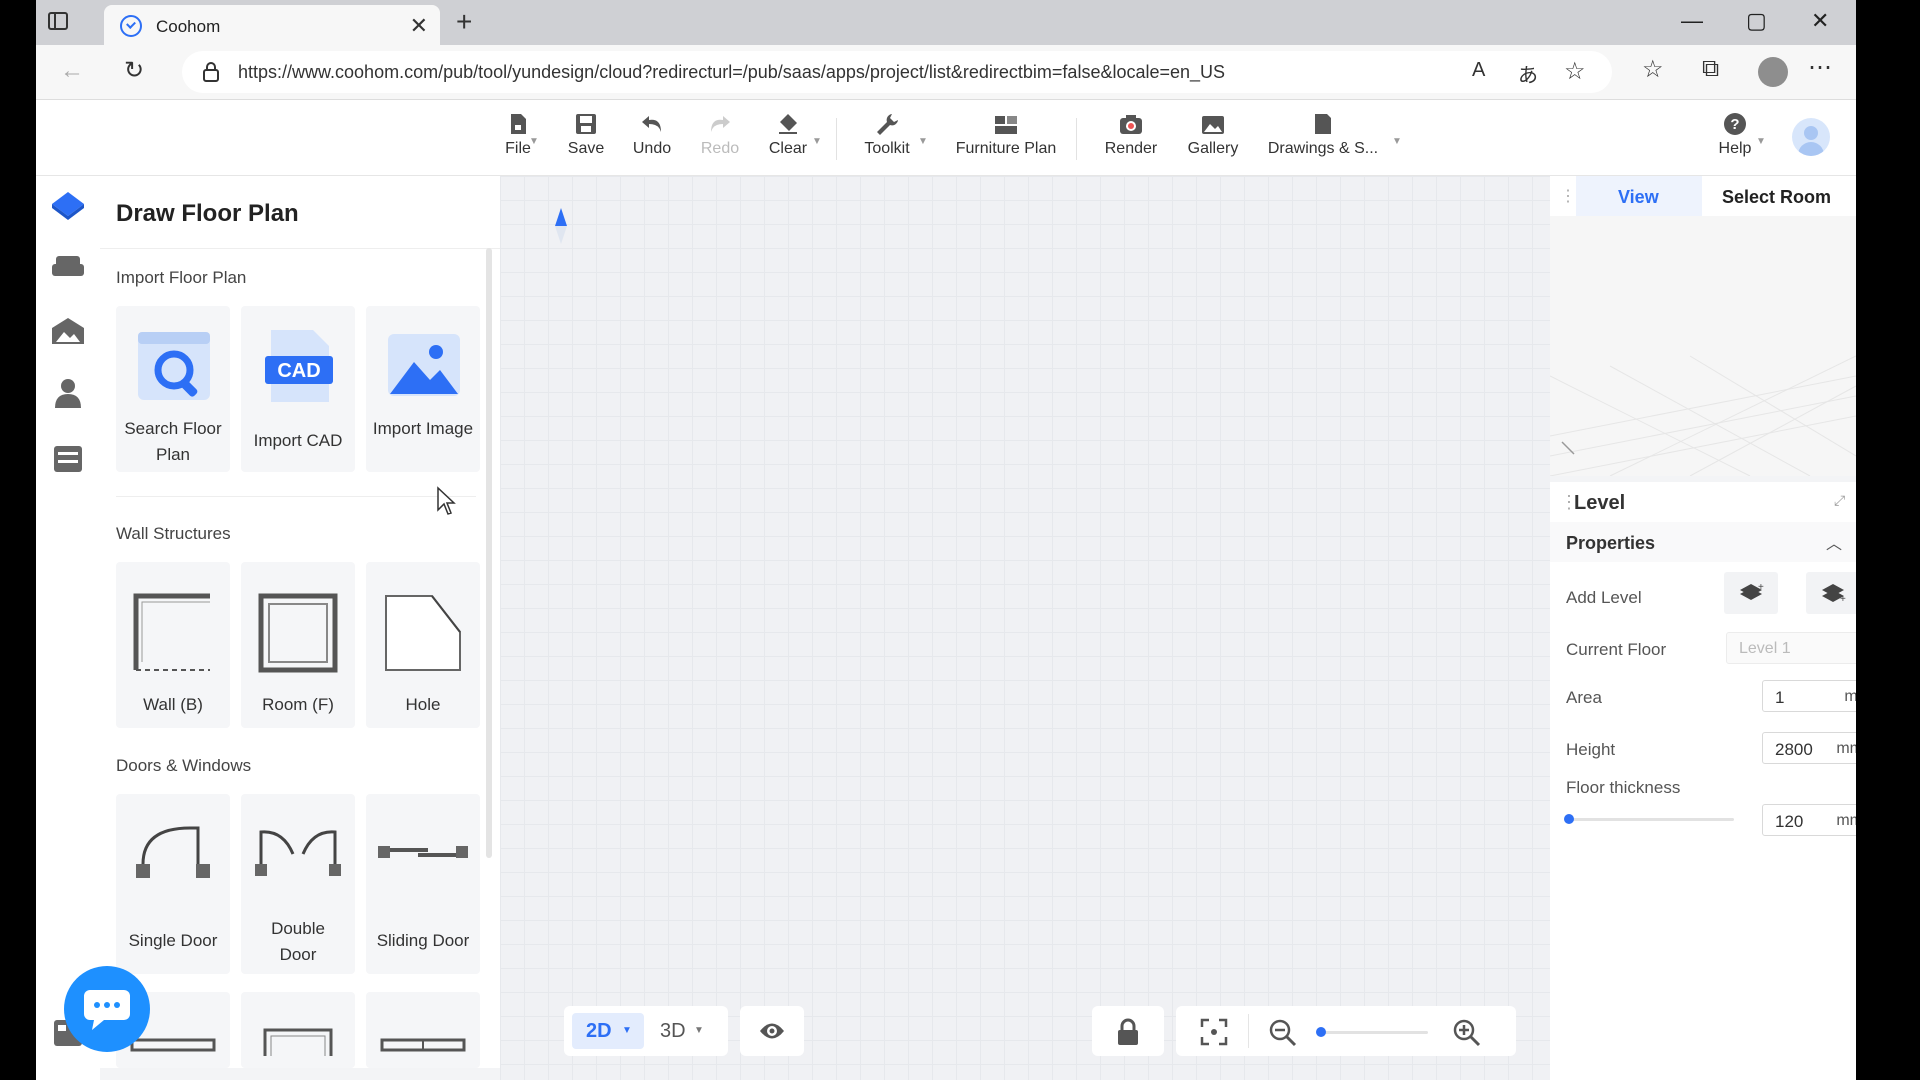 The width and height of the screenshot is (1920, 1080). I want to click on tab-select-room: Select Room, so click(1779, 196).